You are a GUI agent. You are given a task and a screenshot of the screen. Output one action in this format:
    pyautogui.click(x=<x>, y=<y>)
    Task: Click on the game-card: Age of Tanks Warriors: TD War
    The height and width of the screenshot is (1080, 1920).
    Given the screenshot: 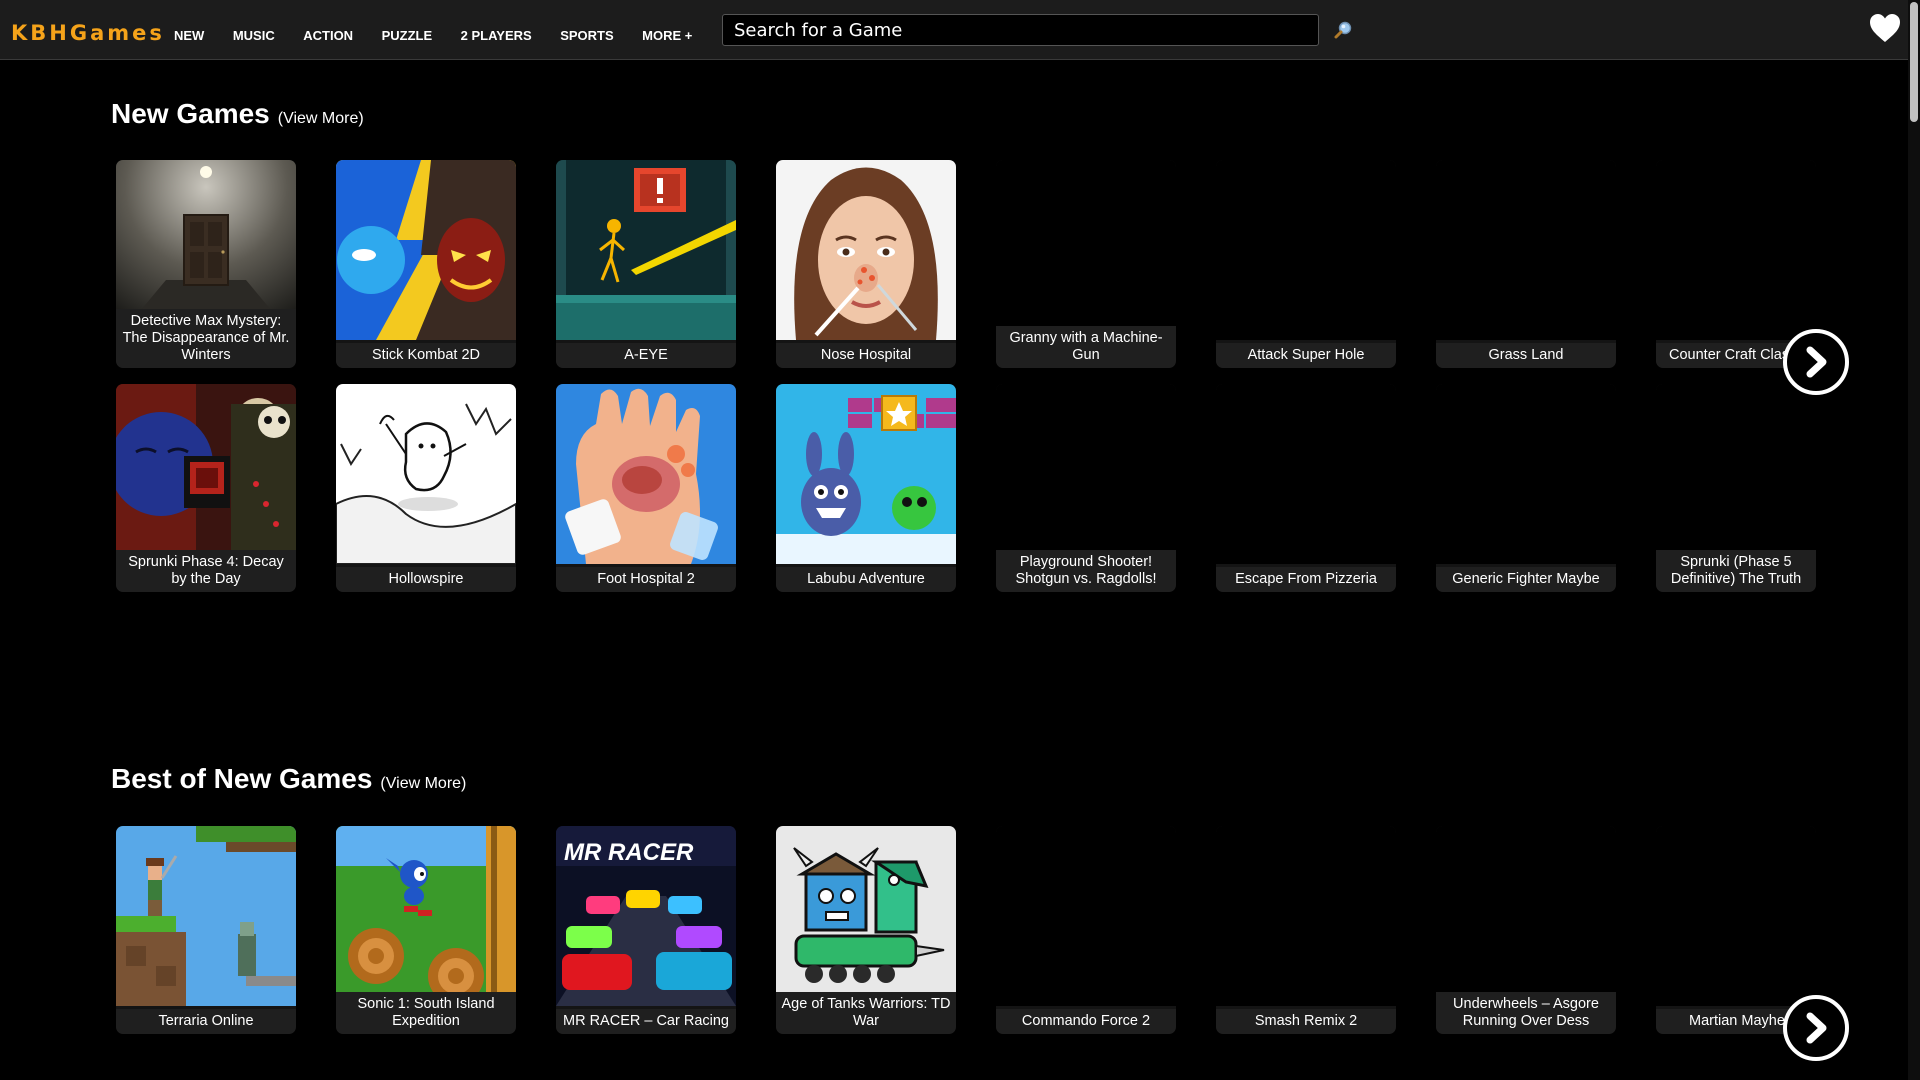 What is the action you would take?
    pyautogui.click(x=866, y=930)
    